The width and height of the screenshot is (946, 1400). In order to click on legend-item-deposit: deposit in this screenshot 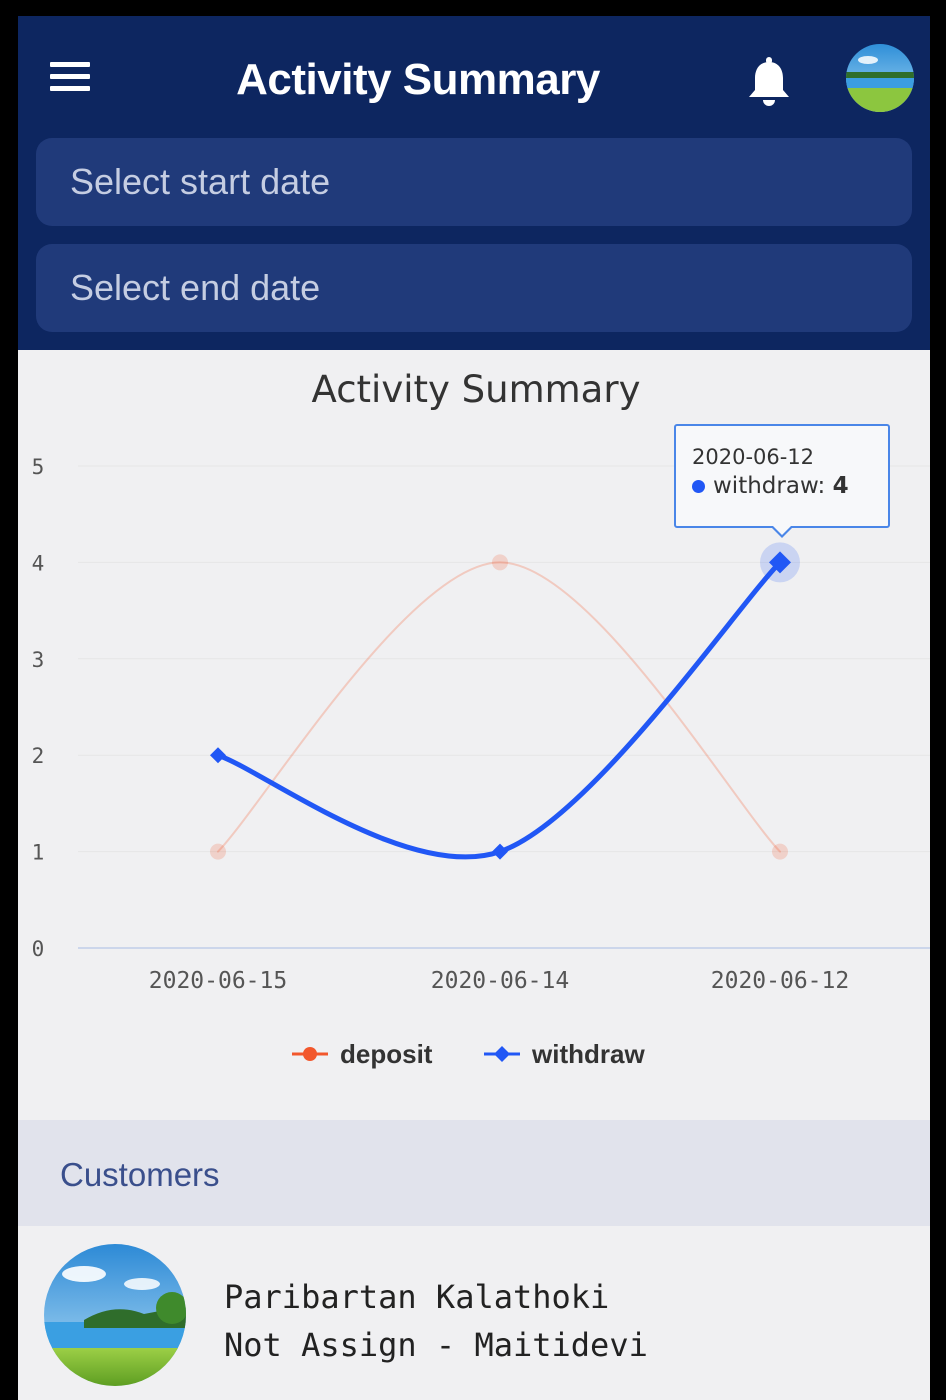, I will do `click(361, 1054)`.